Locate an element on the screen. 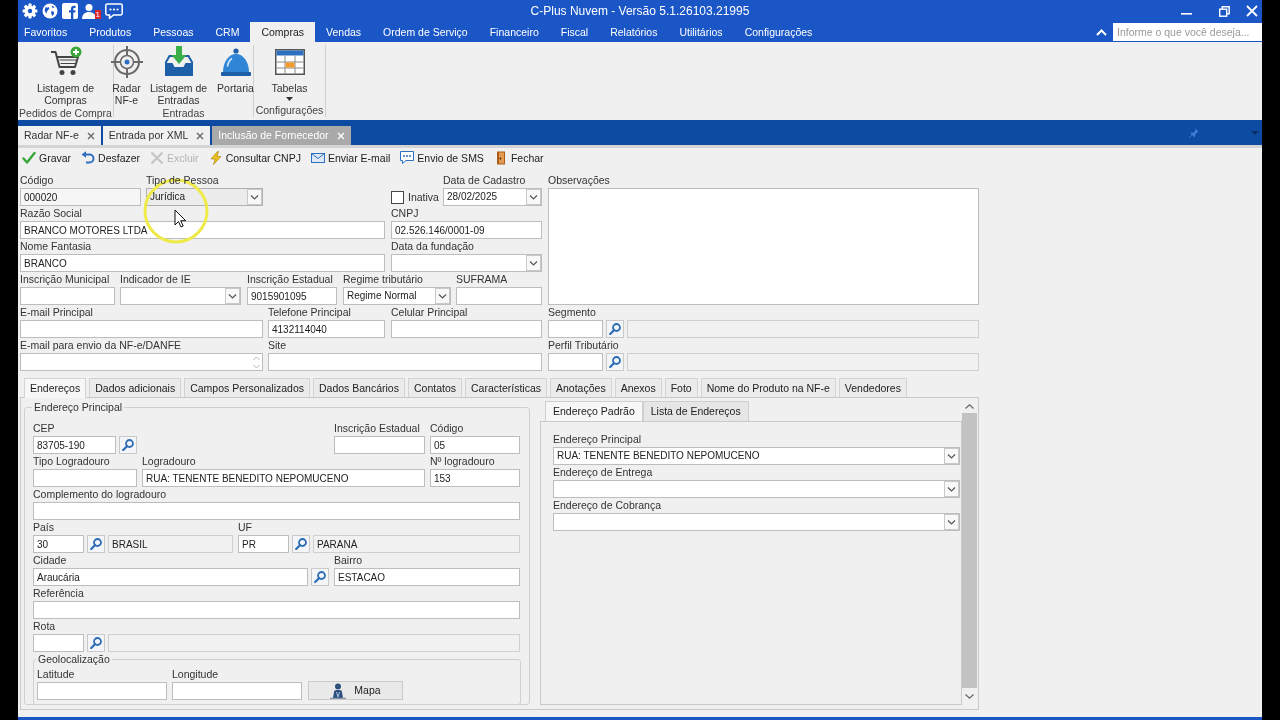 The image size is (1280, 720). menu-tab: Produtos is located at coordinates (110, 32).